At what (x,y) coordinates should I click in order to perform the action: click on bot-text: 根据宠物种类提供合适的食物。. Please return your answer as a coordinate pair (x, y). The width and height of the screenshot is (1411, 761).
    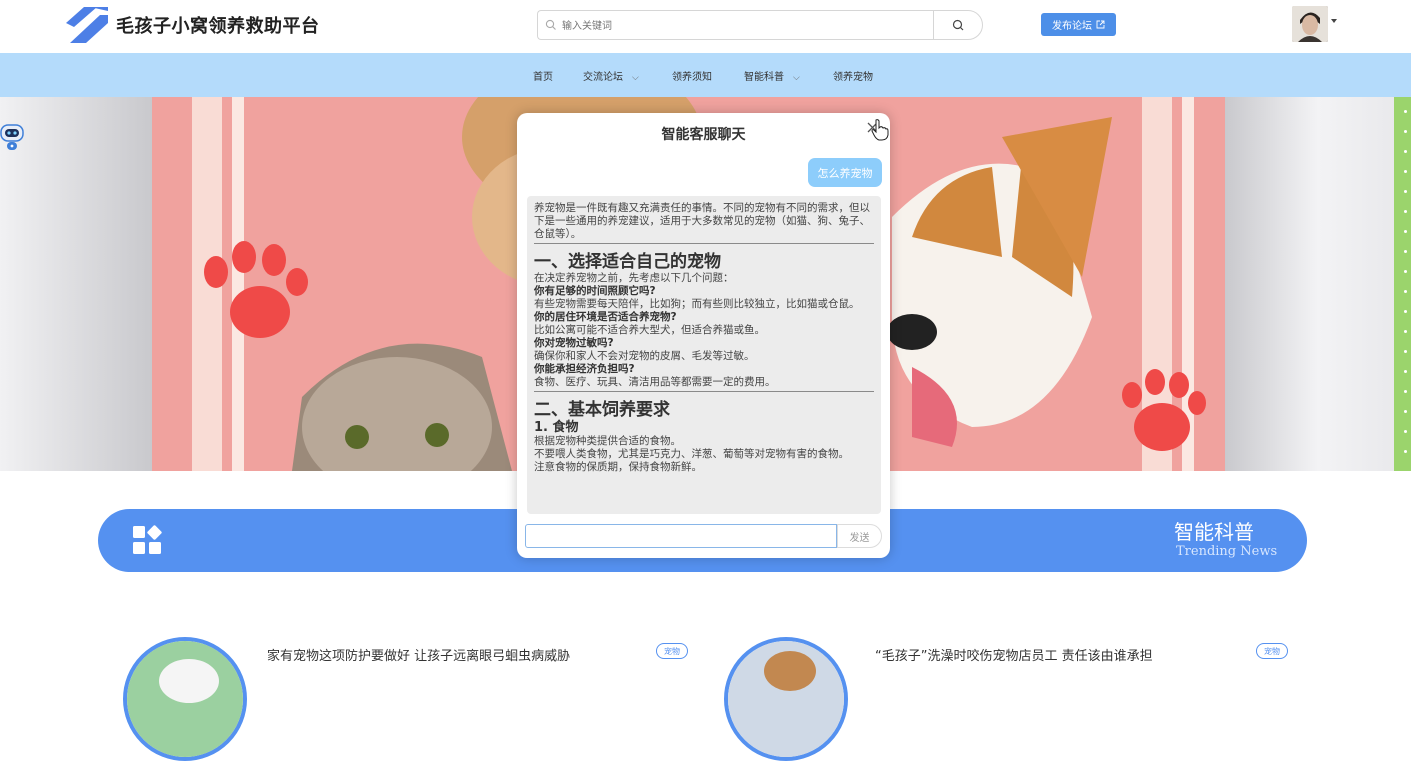
    Looking at the image, I should click on (607, 441).